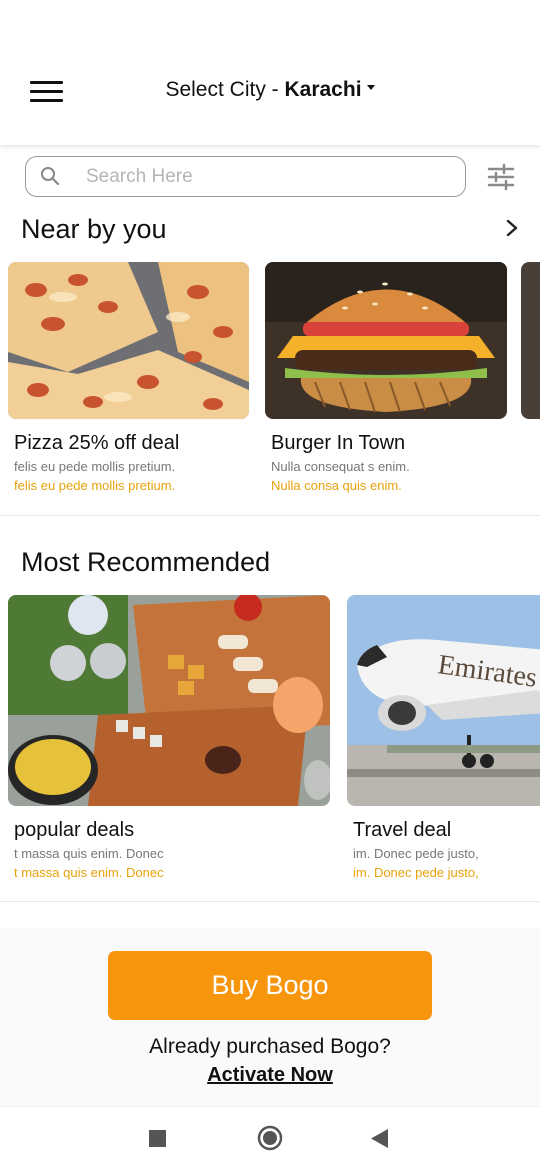  What do you see at coordinates (95, 466) in the screenshot?
I see `card-subtitle: felis eu pede mollis pretium.` at bounding box center [95, 466].